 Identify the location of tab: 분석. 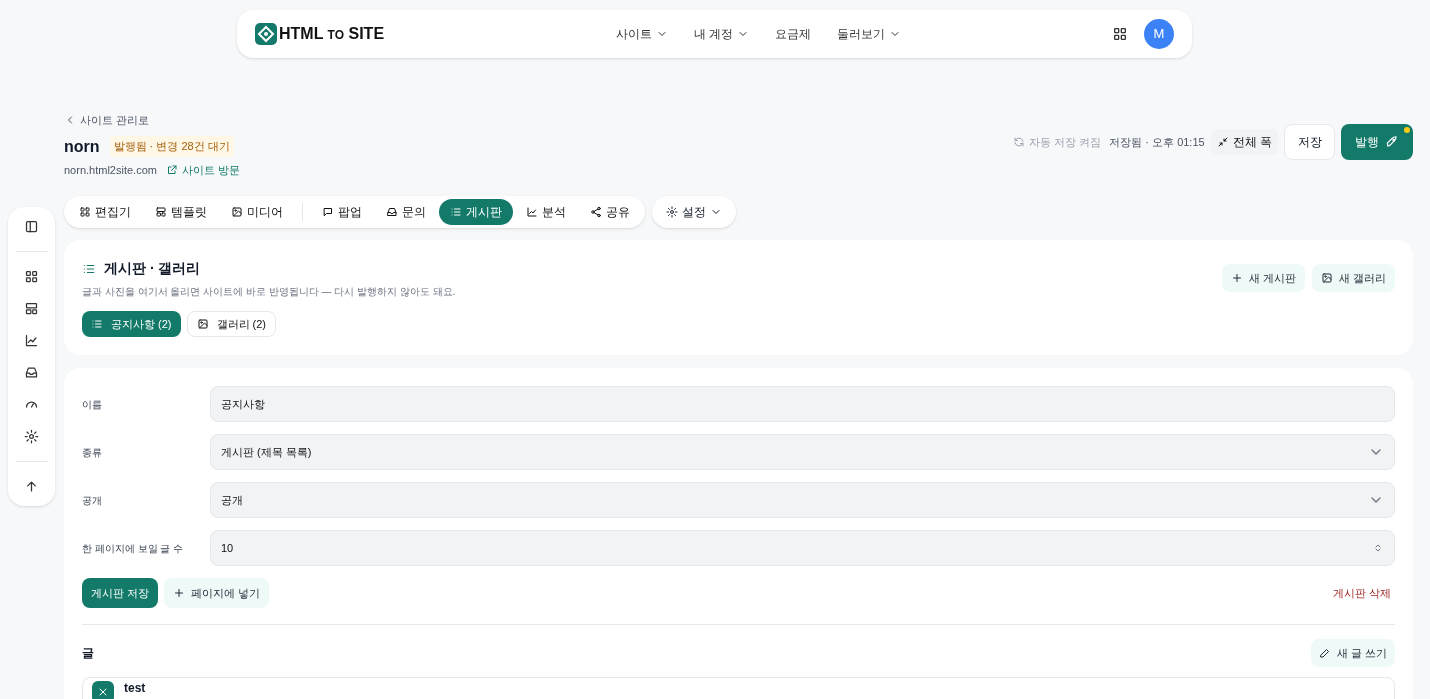
(546, 212).